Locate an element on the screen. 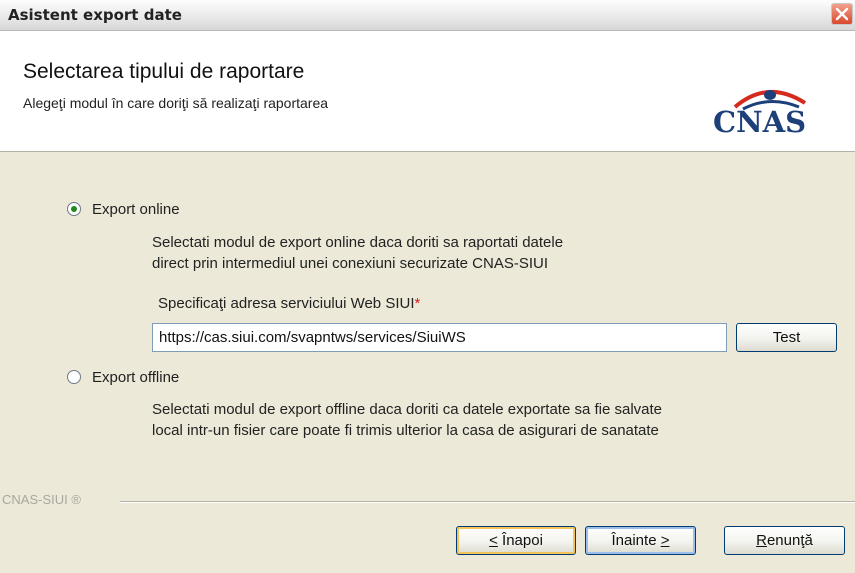 This screenshot has width=855, height=573. service-url-label-text: Specificaţi adresa serviciului Web SIUI is located at coordinates (286, 303).